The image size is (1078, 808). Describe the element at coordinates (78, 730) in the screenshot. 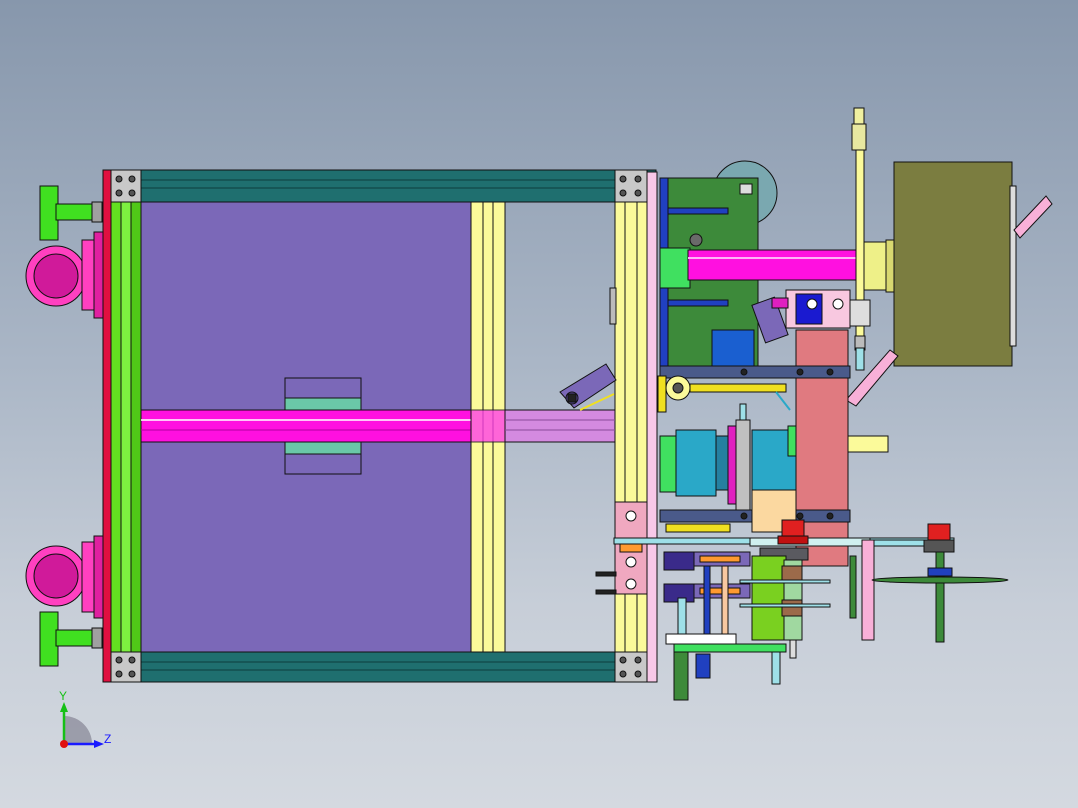

I see `triad-quadrant` at that location.